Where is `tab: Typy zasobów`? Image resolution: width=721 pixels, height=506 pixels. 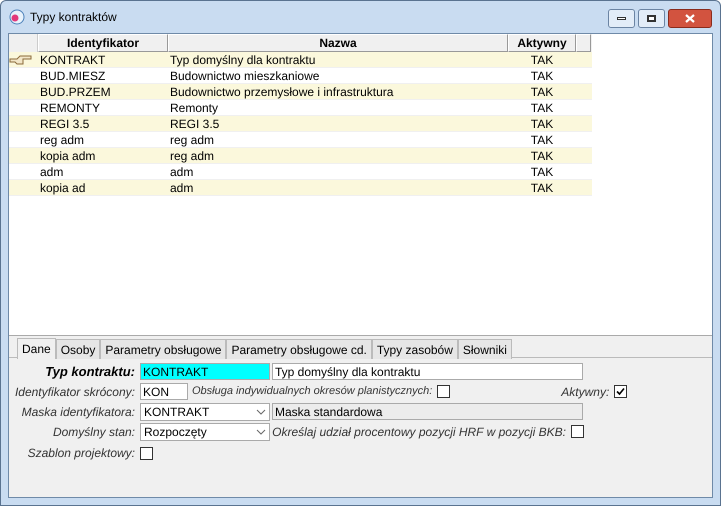
tab: Typy zasobów is located at coordinates (415, 349).